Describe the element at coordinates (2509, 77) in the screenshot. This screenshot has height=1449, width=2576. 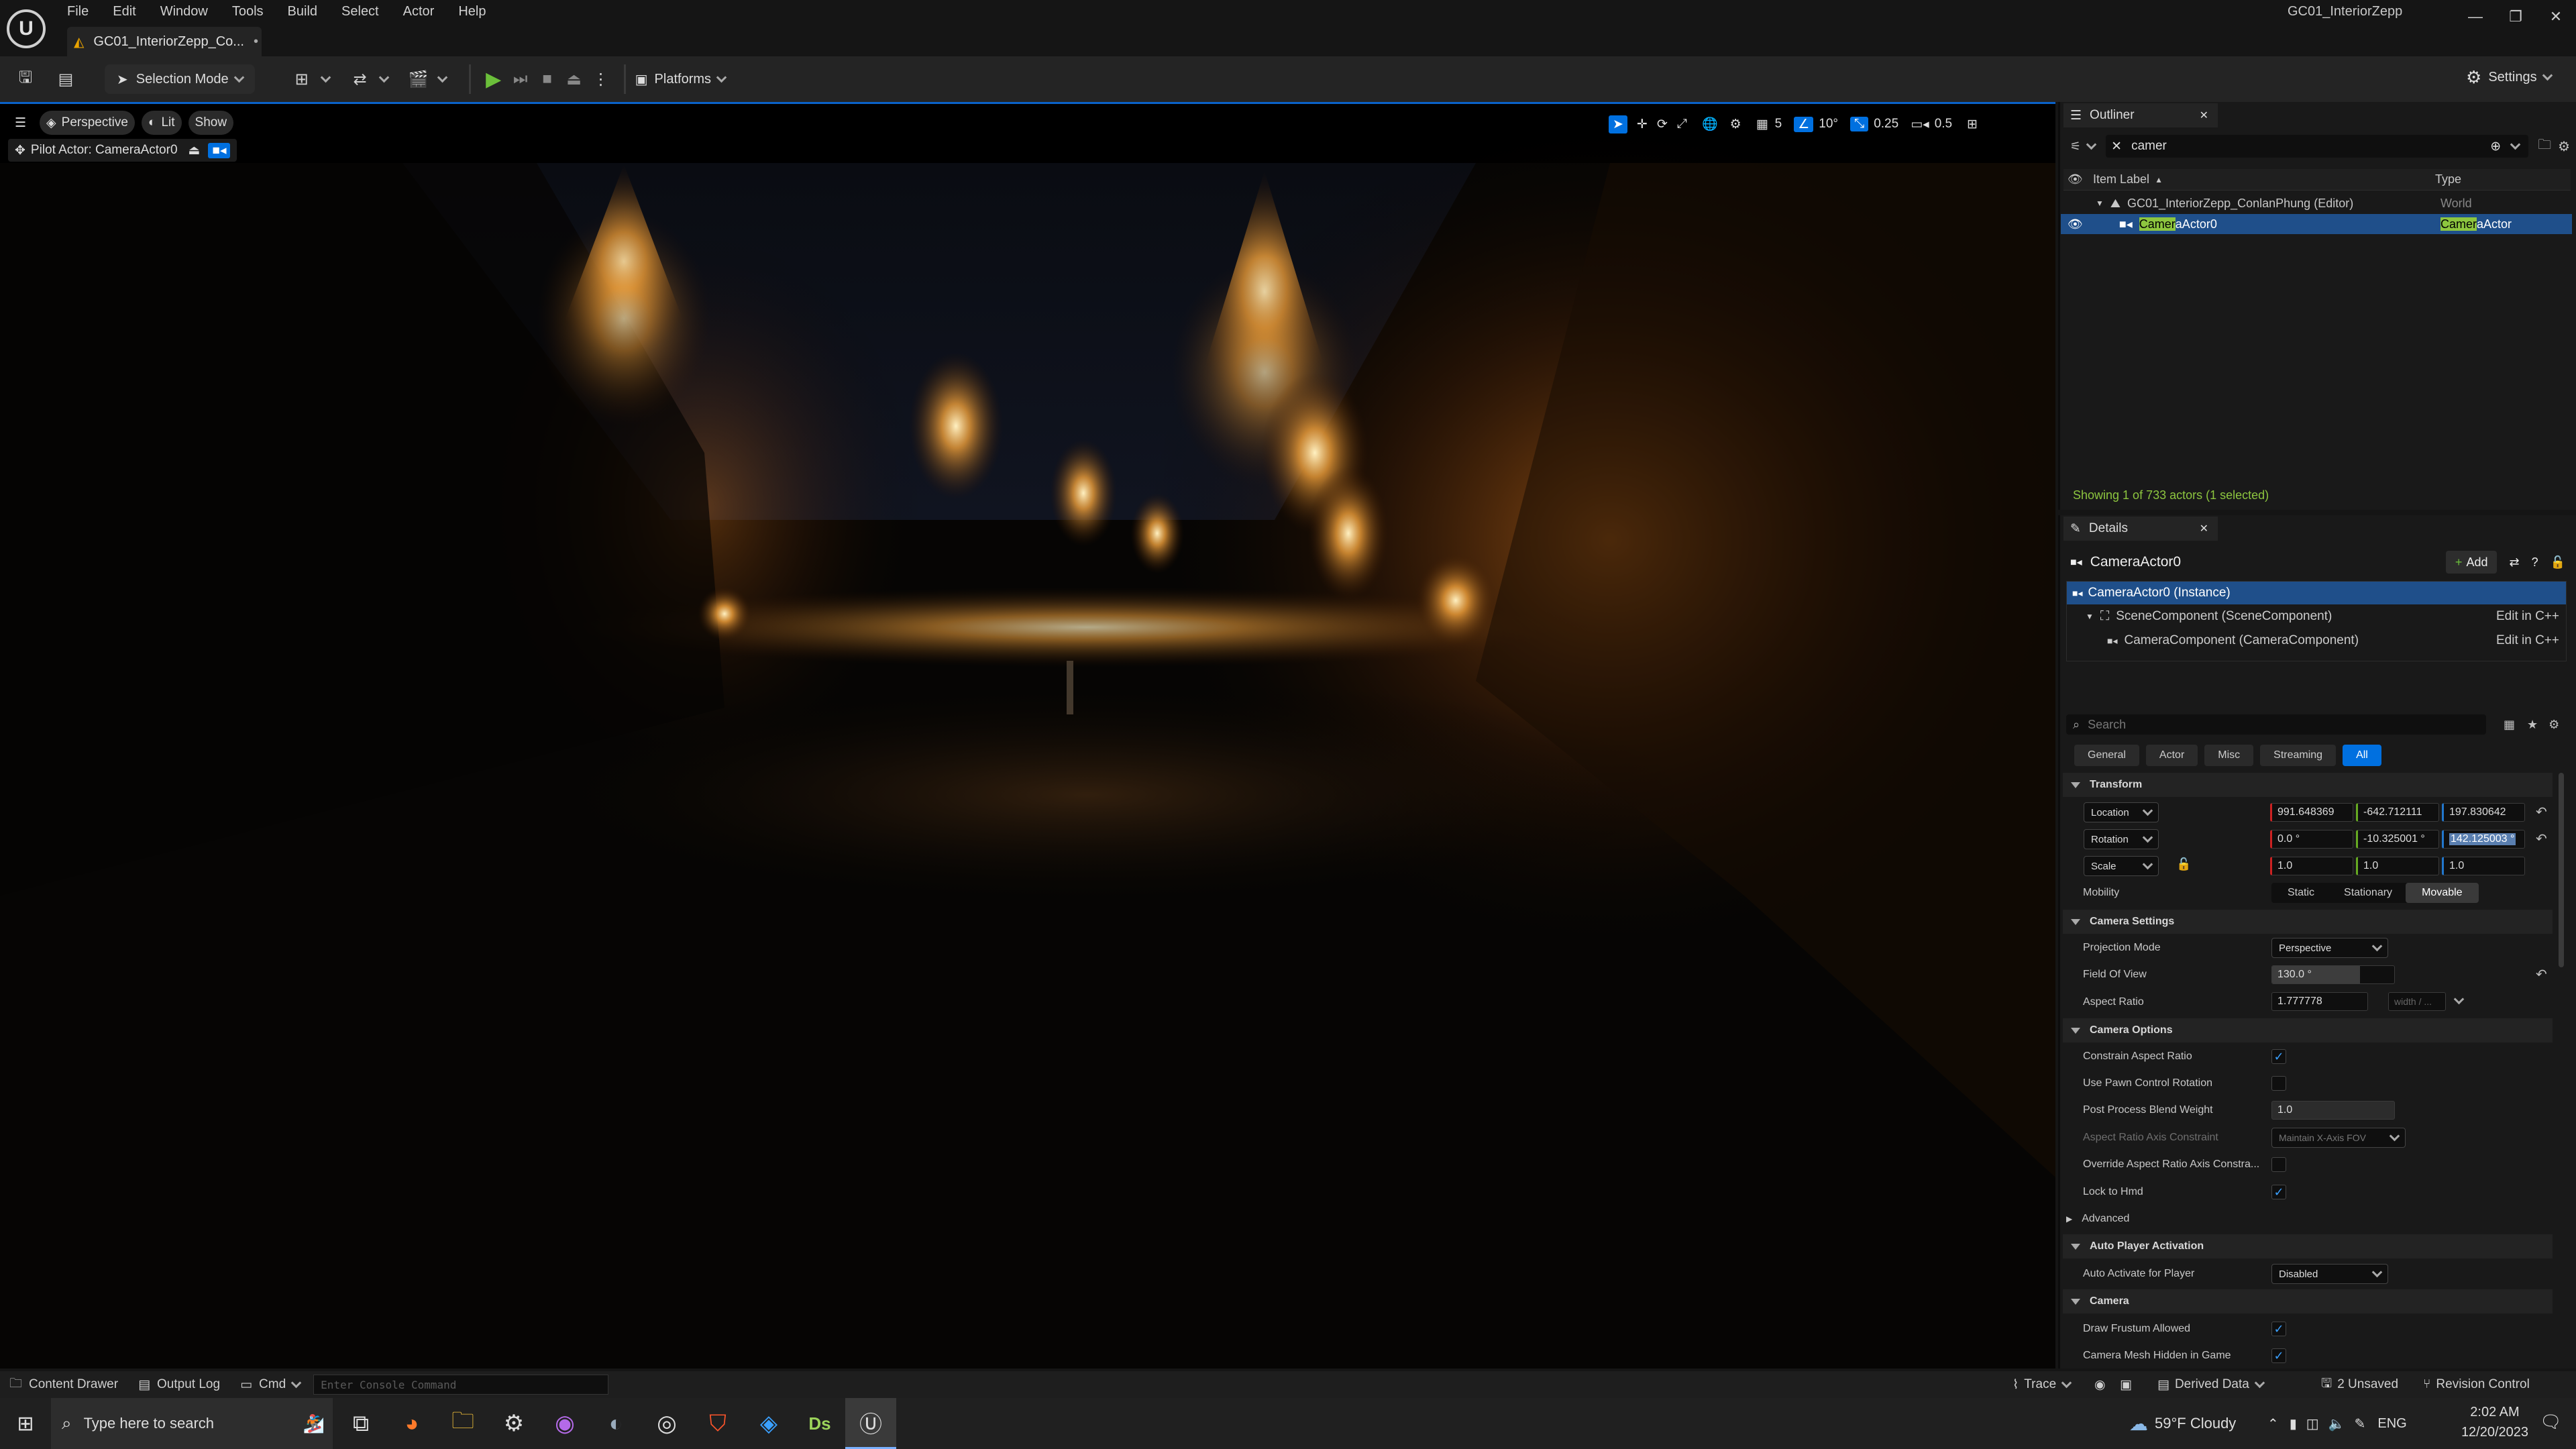
I see `settings-button: ⚙ Settings` at that location.